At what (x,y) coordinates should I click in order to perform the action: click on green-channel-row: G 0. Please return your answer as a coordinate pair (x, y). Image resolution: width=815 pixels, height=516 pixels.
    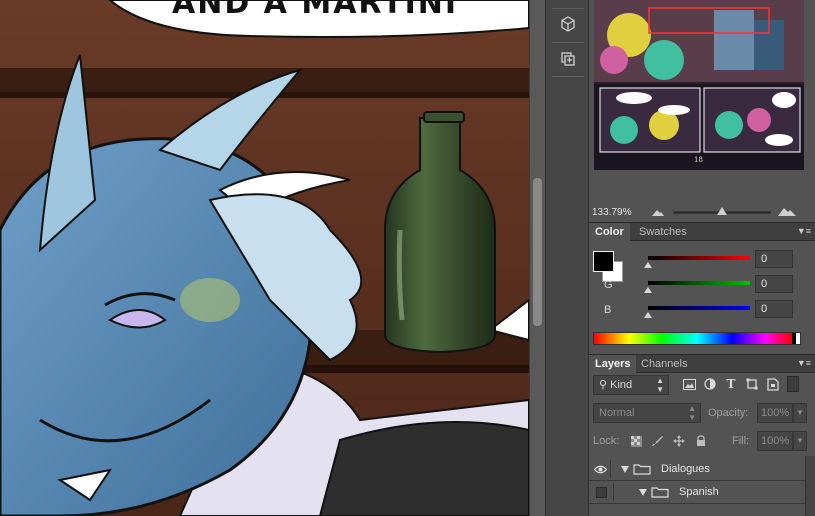
    Looking at the image, I should click on (702, 285).